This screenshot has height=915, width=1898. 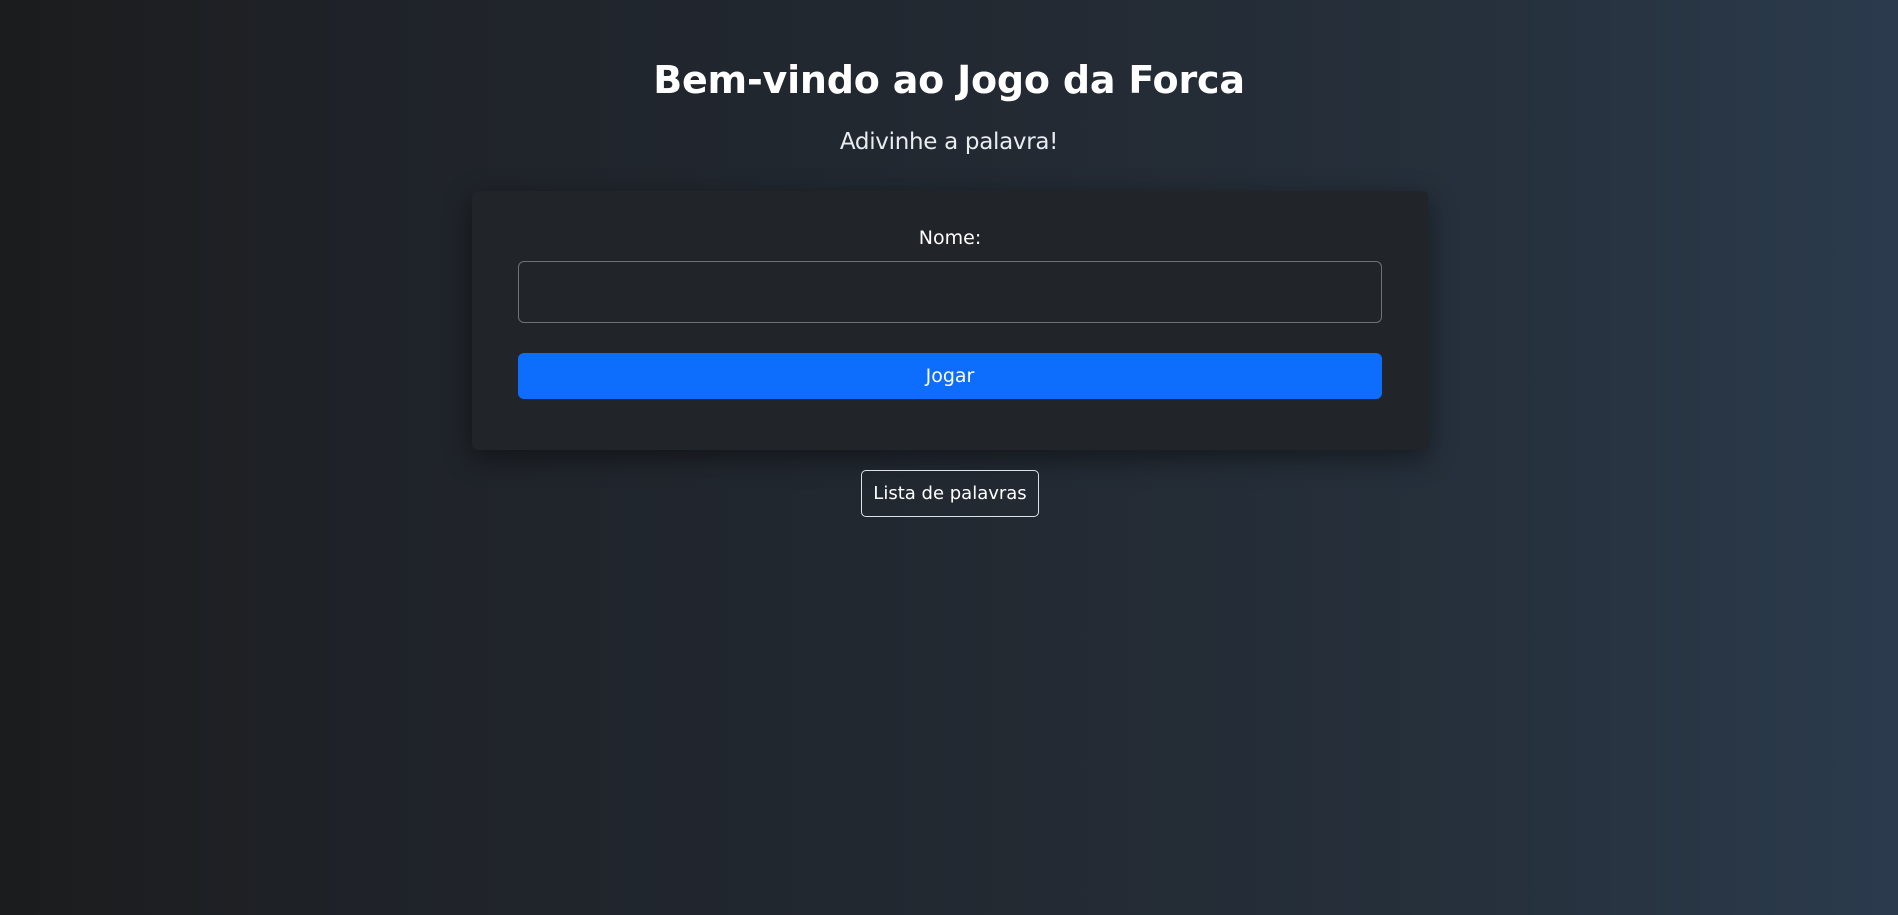 What do you see at coordinates (950, 493) in the screenshot?
I see `word-list-button: Lista de palavras` at bounding box center [950, 493].